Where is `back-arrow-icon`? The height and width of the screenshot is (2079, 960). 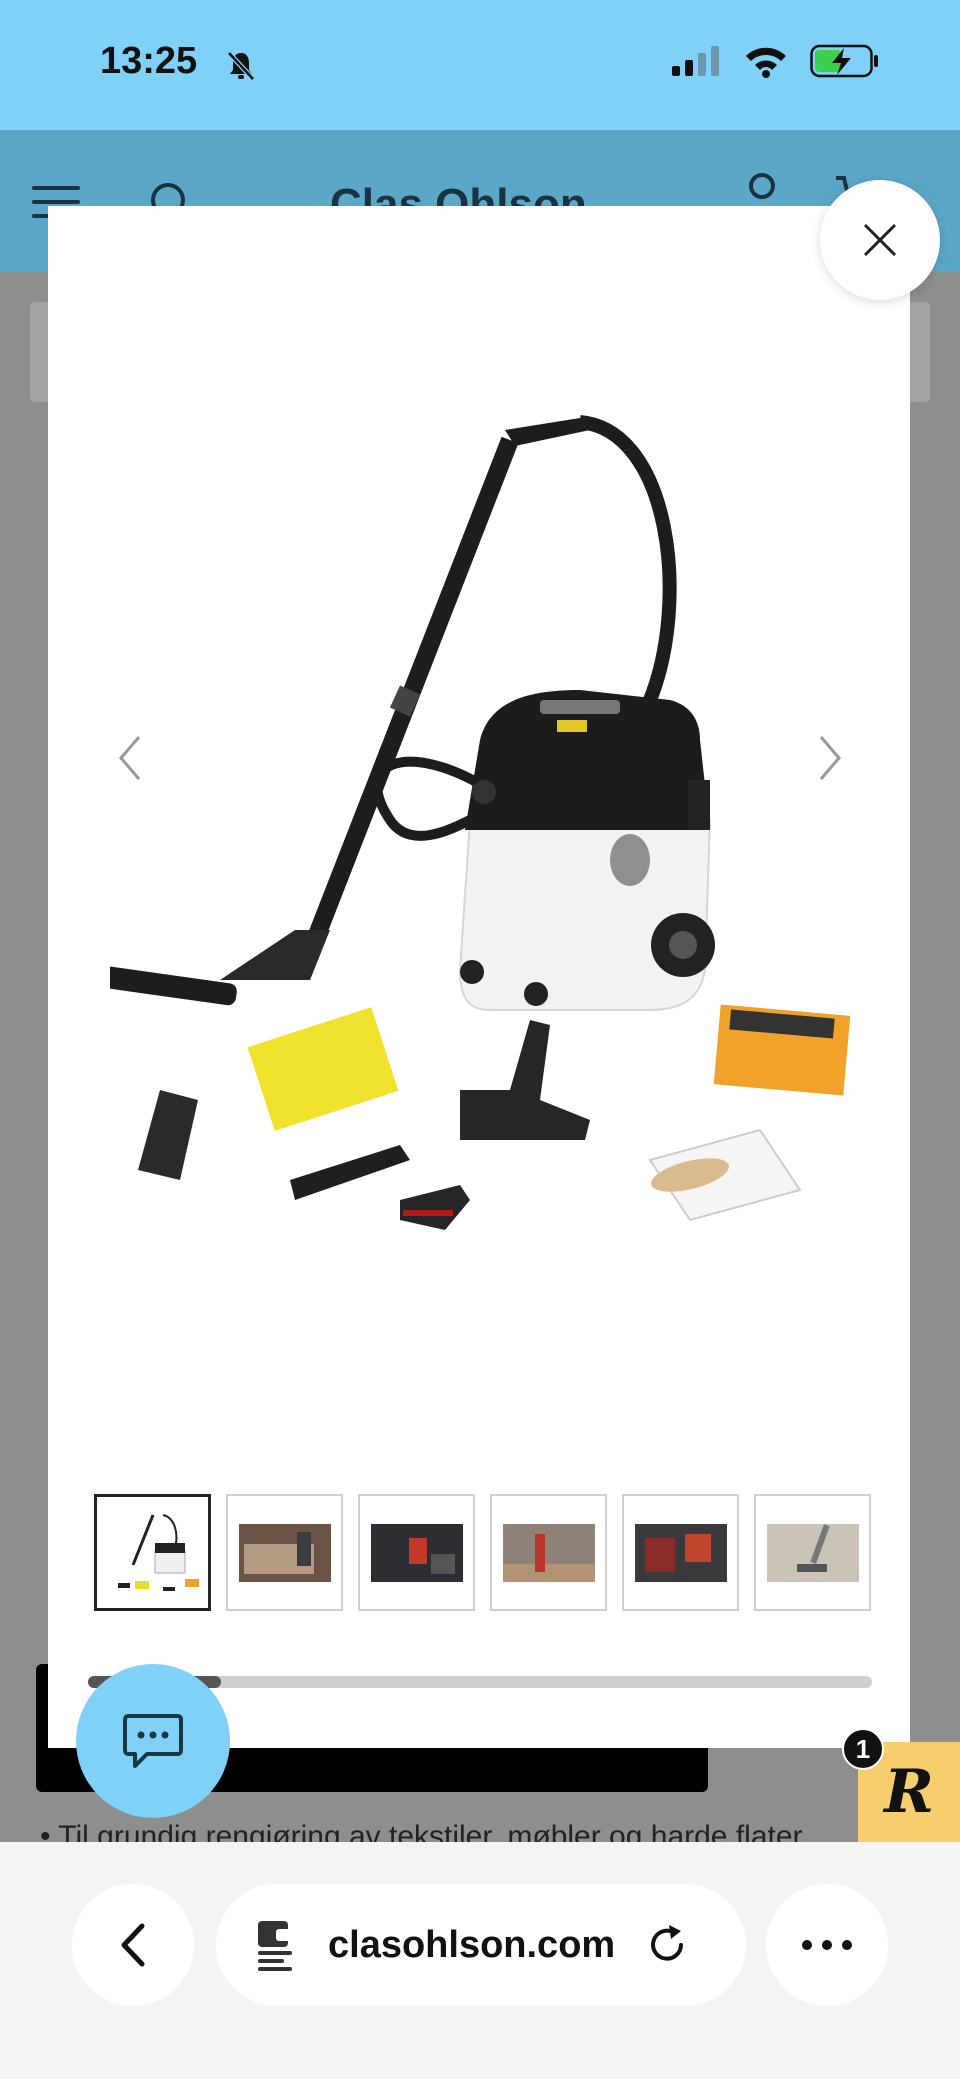 back-arrow-icon is located at coordinates (133, 1945).